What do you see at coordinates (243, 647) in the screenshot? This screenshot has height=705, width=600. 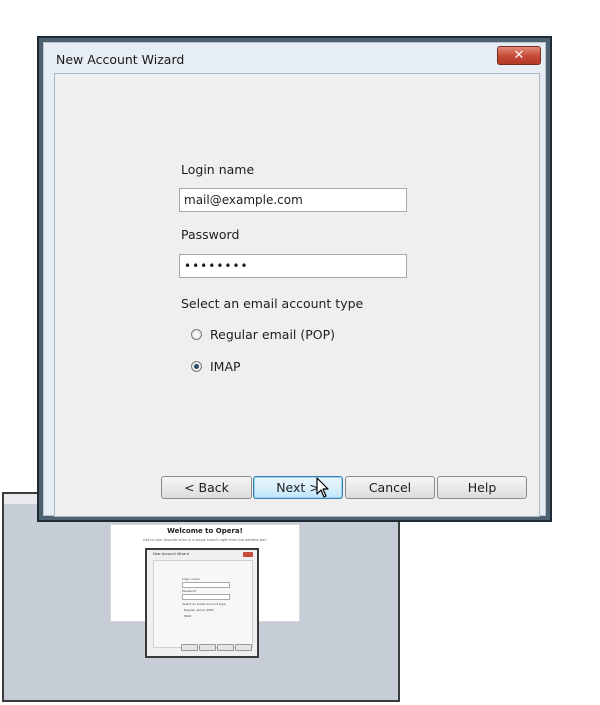 I see `mini-help-button` at bounding box center [243, 647].